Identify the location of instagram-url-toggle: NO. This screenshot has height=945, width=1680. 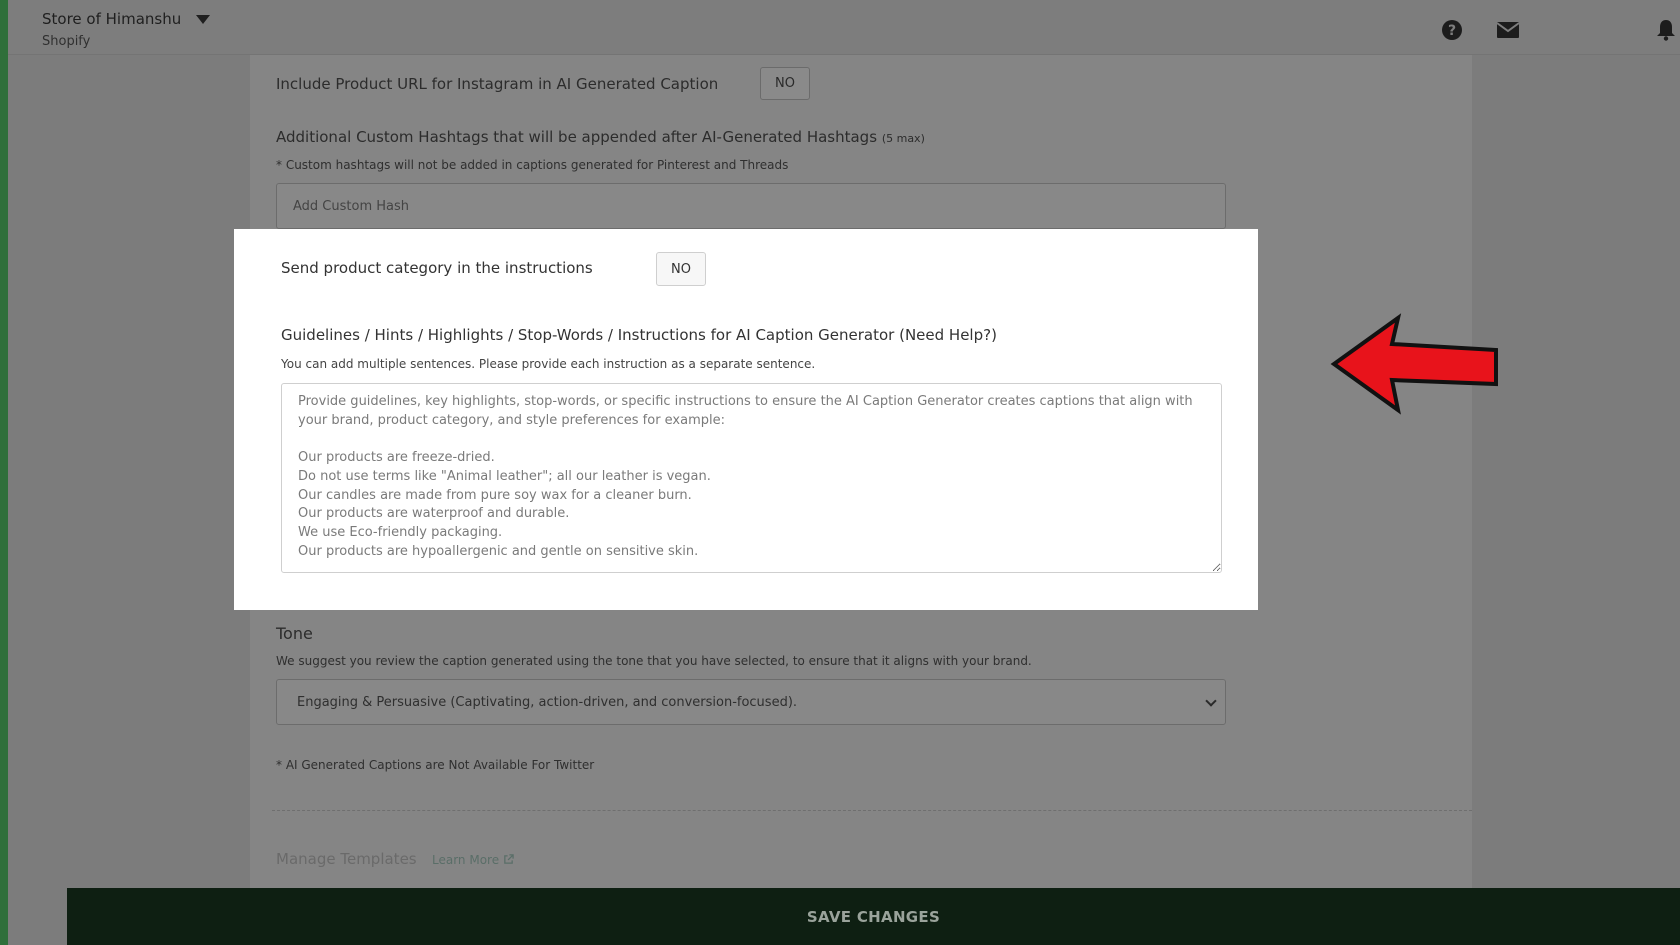
(785, 83).